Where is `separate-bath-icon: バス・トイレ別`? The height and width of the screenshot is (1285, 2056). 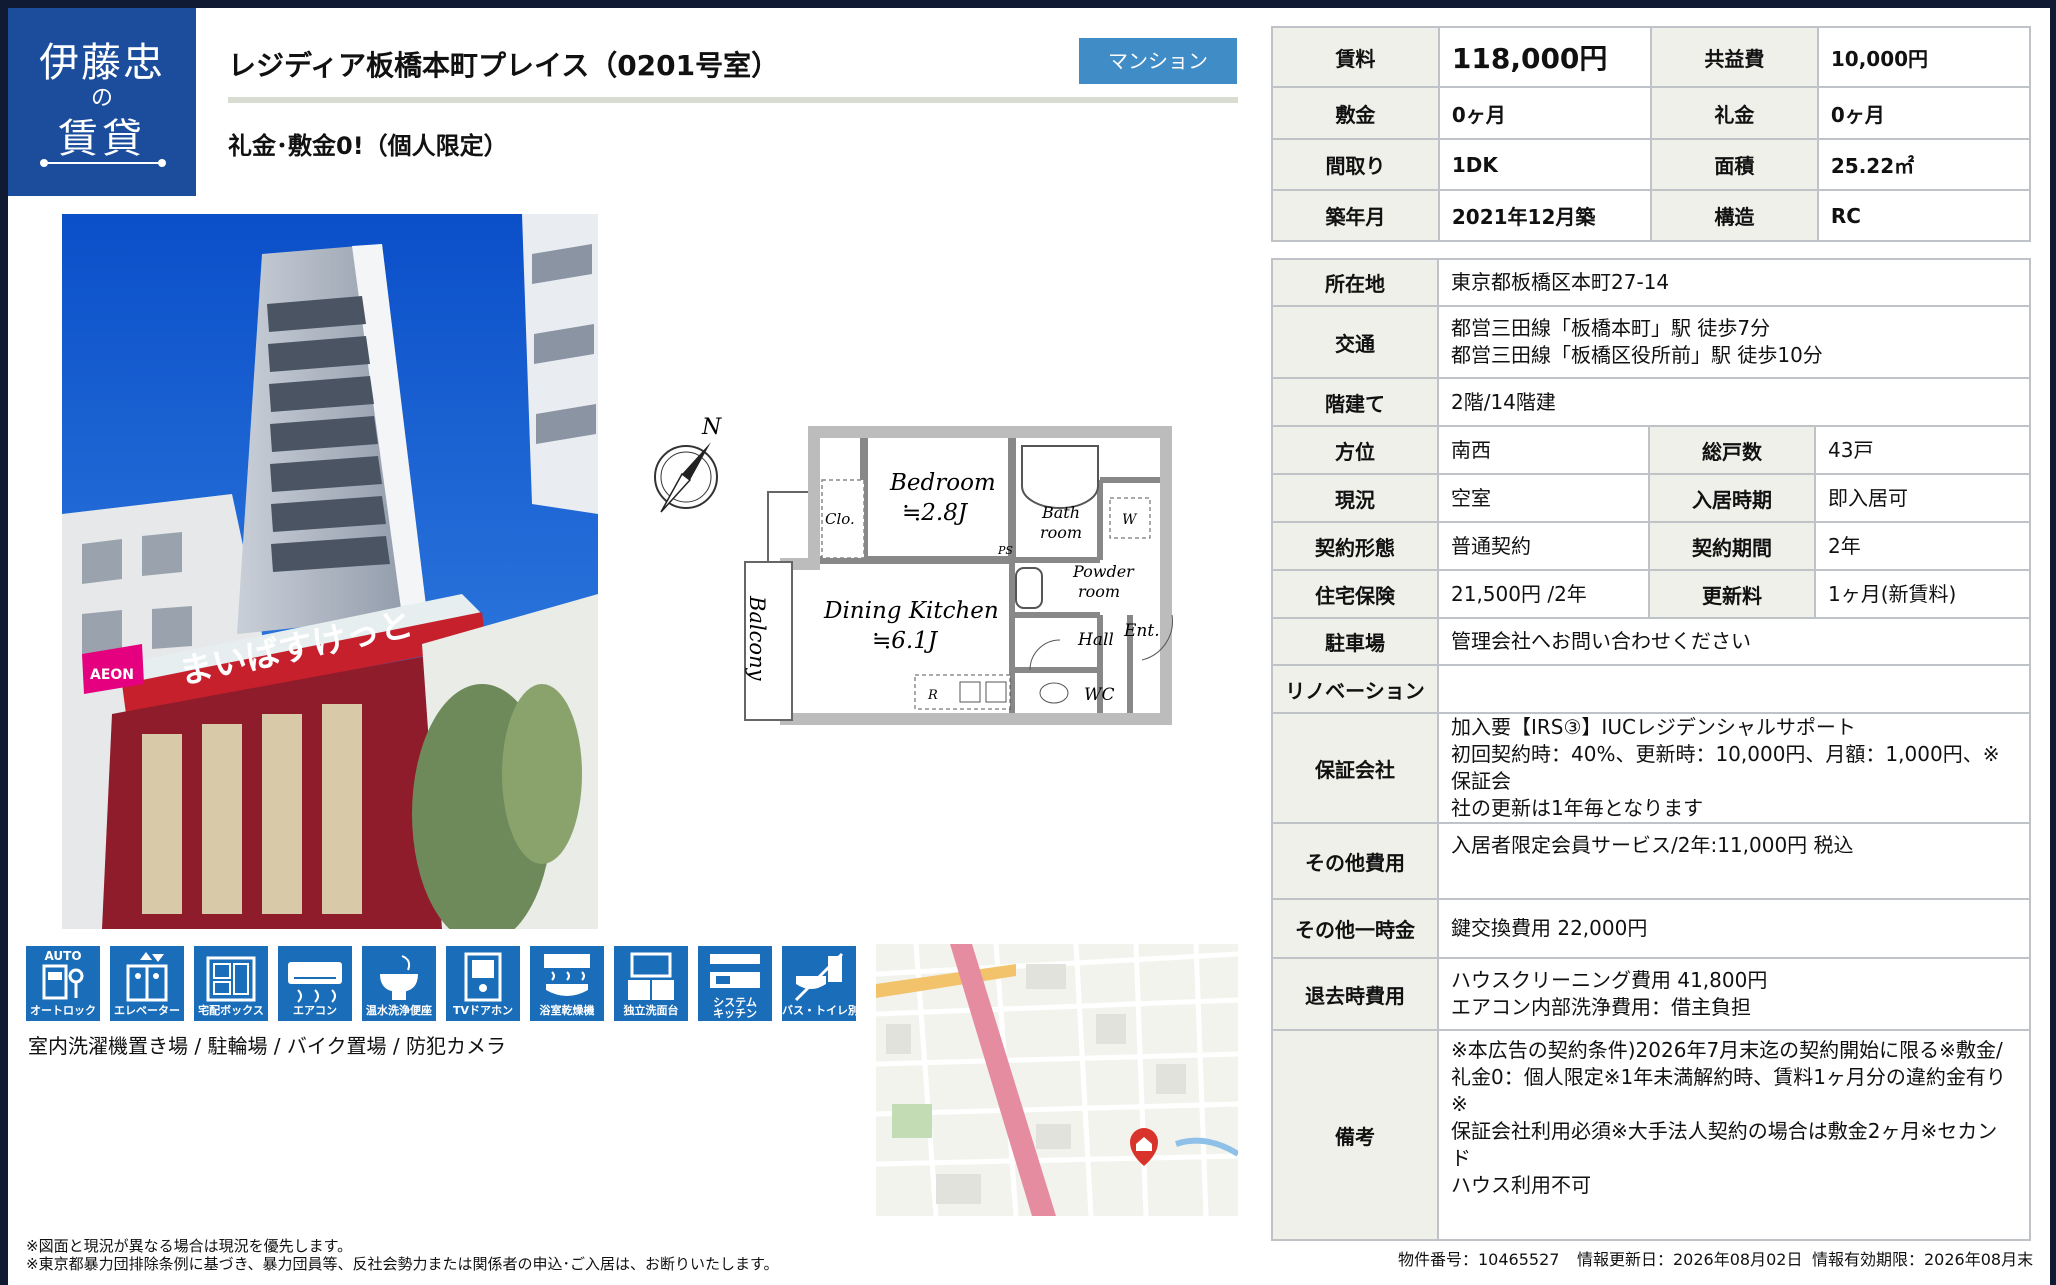
separate-bath-icon: バス・トイレ別 is located at coordinates (820, 983).